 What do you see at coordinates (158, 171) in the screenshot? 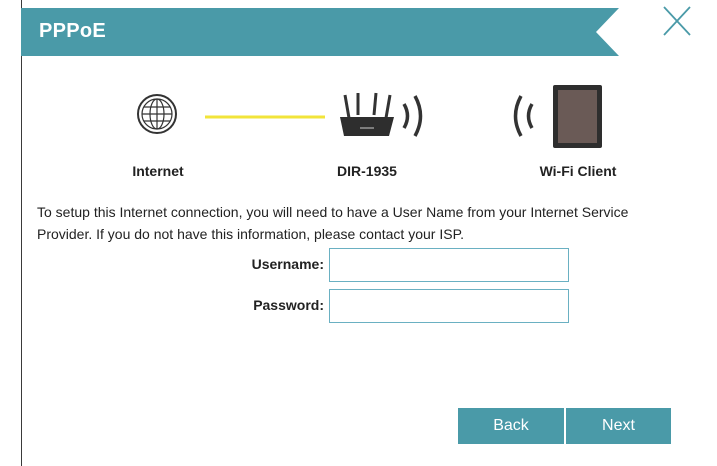
I see `internet-label: Internet` at bounding box center [158, 171].